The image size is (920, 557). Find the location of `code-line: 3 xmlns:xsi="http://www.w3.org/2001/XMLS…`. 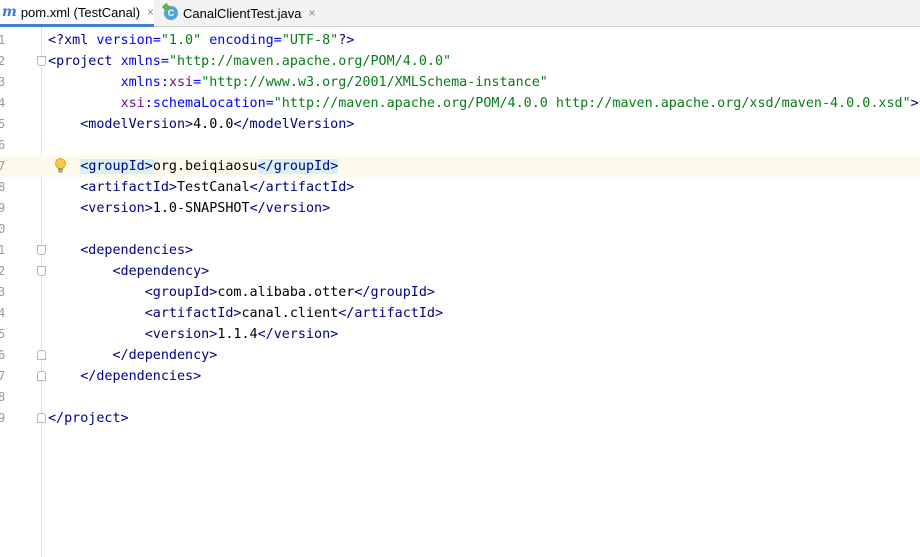

code-line: 3 xmlns:xsi="http://www.w3.org/2001/XMLS… is located at coordinates (460, 82).